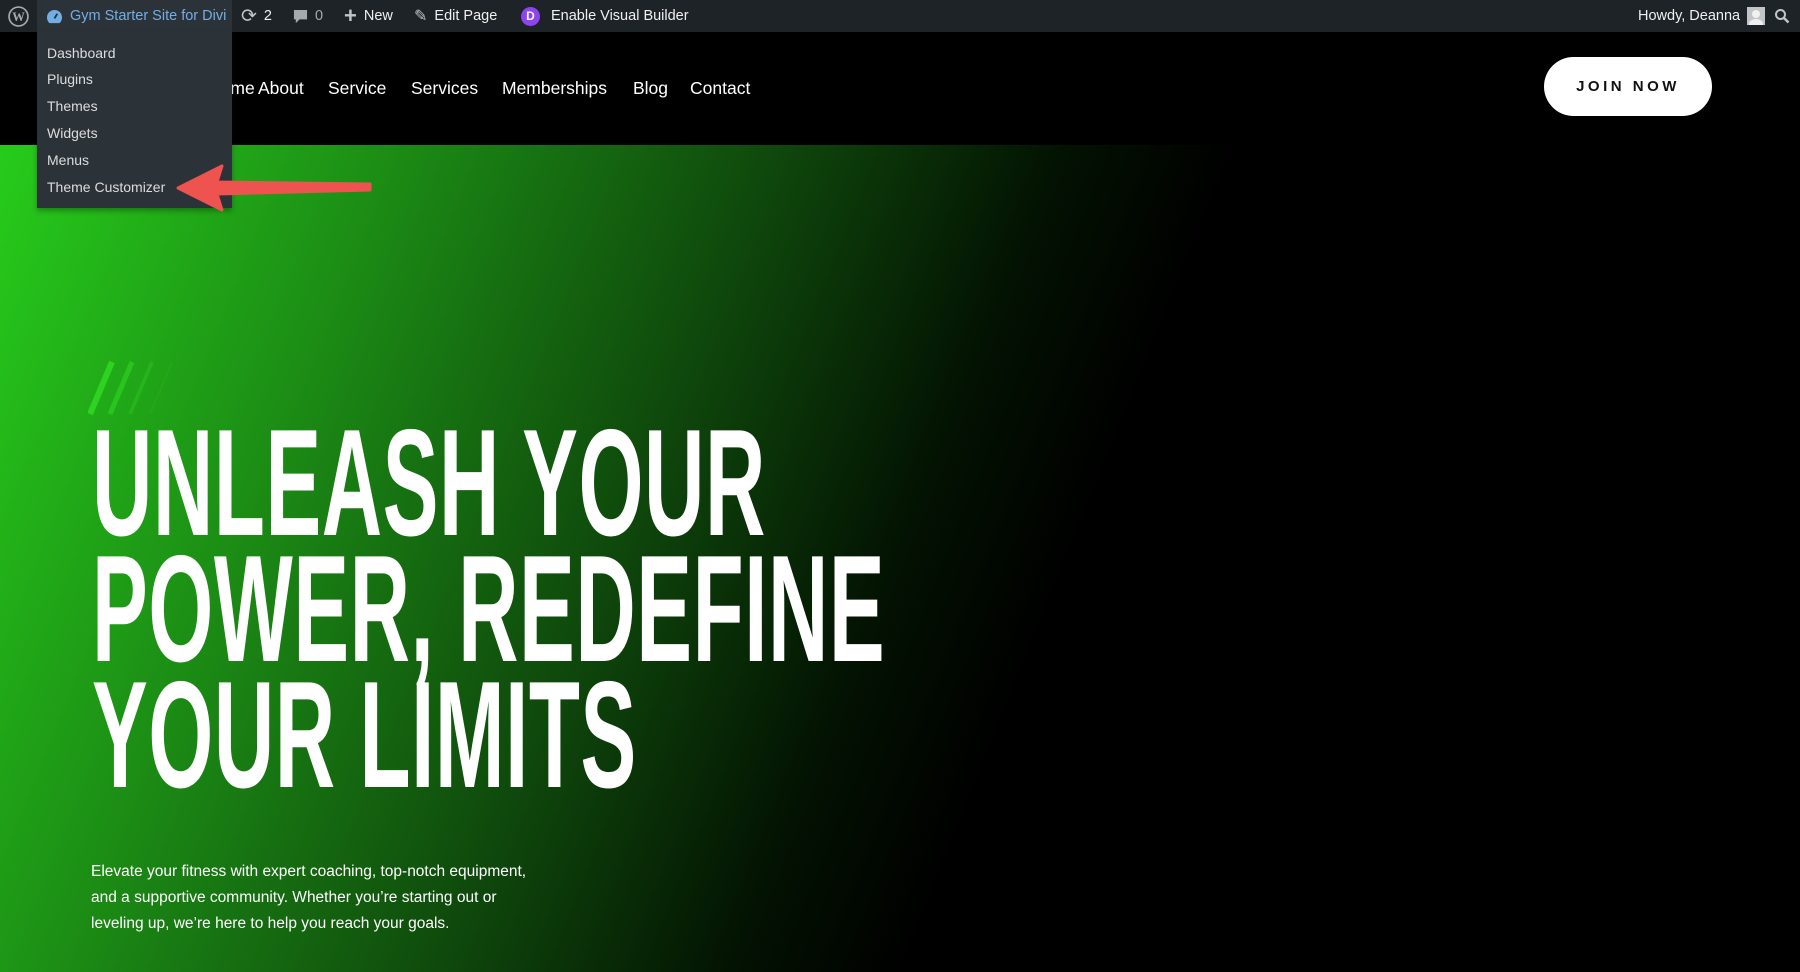 The image size is (1800, 972). What do you see at coordinates (530, 16) in the screenshot?
I see `divi-logo-icon: D` at bounding box center [530, 16].